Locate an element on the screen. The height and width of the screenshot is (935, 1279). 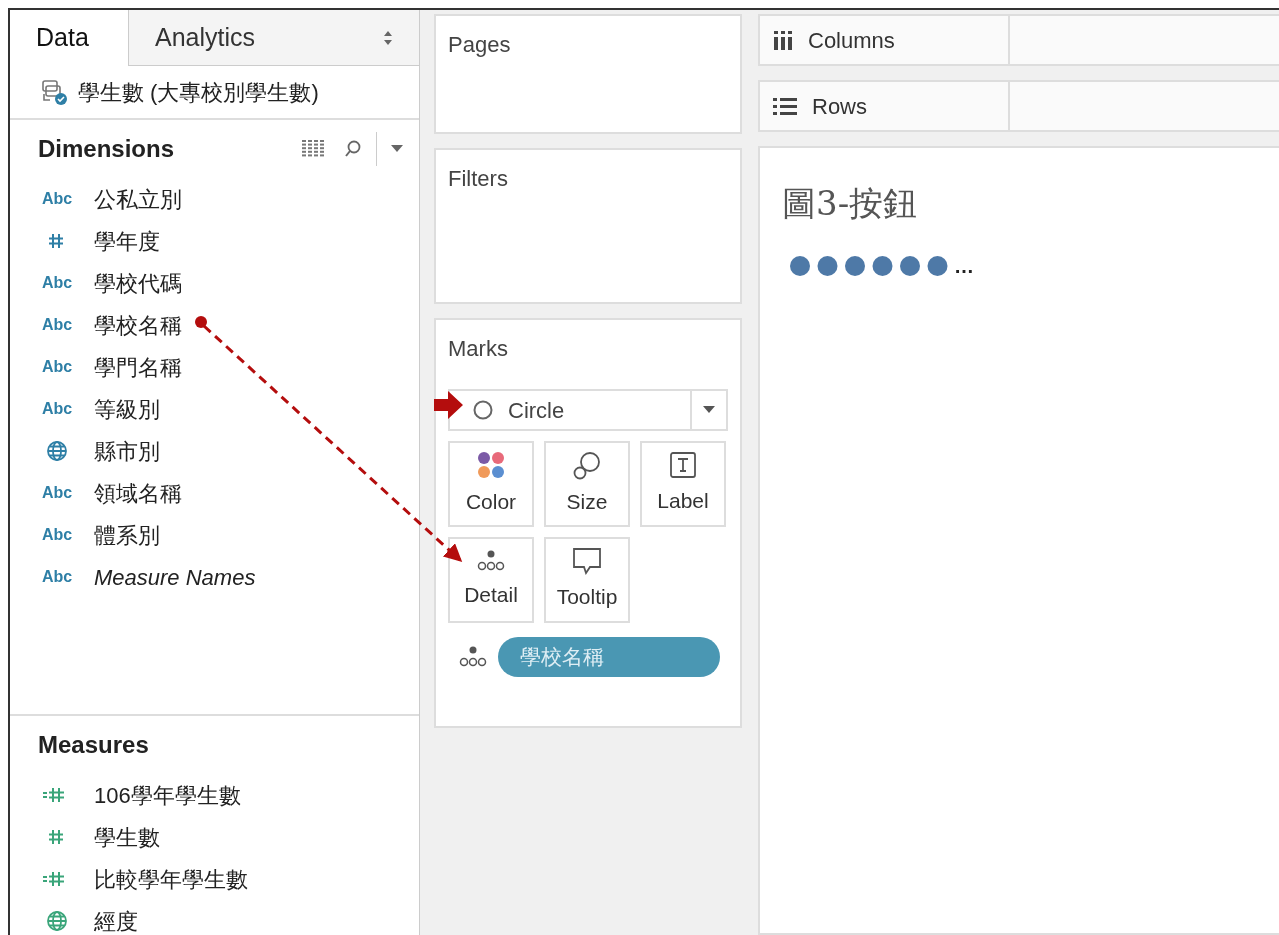
field-name: 106學年學生數 is located at coordinates (167, 795).